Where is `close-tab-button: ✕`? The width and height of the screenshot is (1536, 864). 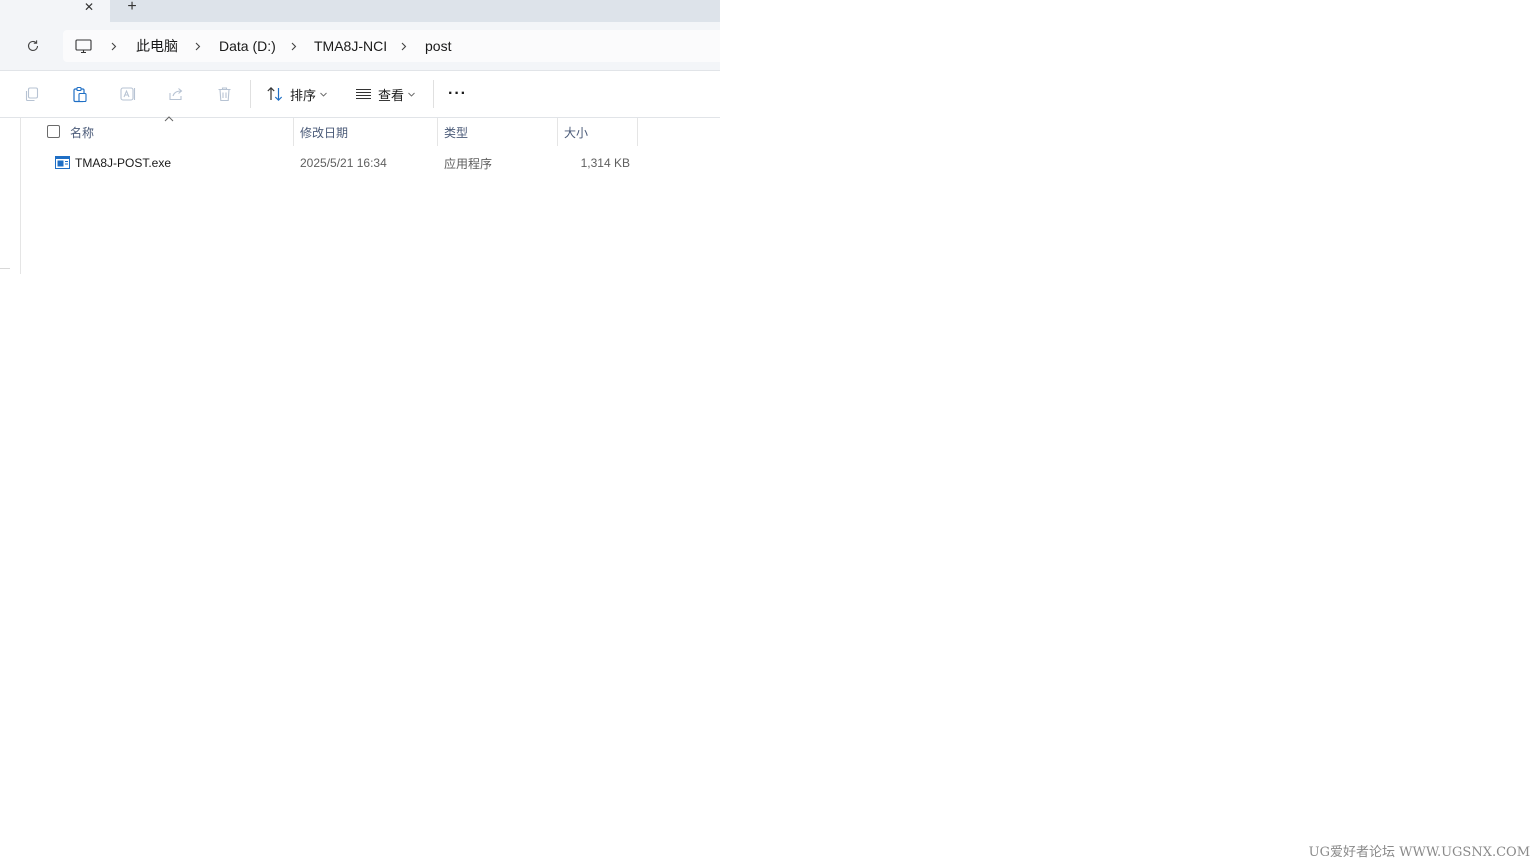 close-tab-button: ✕ is located at coordinates (89, 7).